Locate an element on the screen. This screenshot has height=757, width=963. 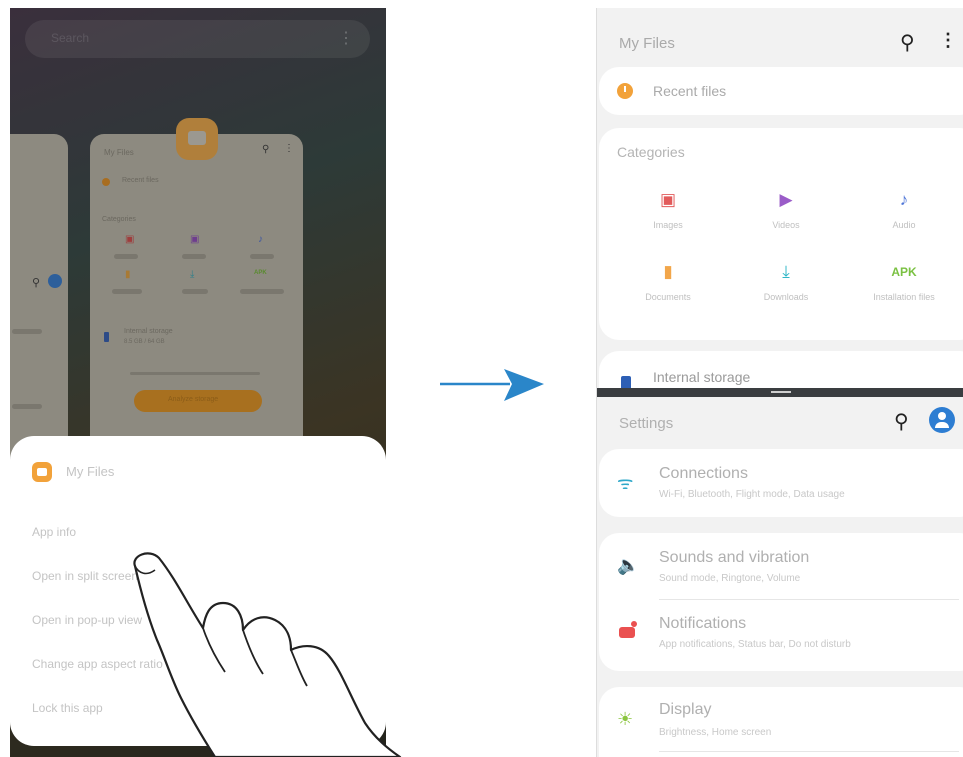
category-label: Downloads is located at coordinates (786, 297).